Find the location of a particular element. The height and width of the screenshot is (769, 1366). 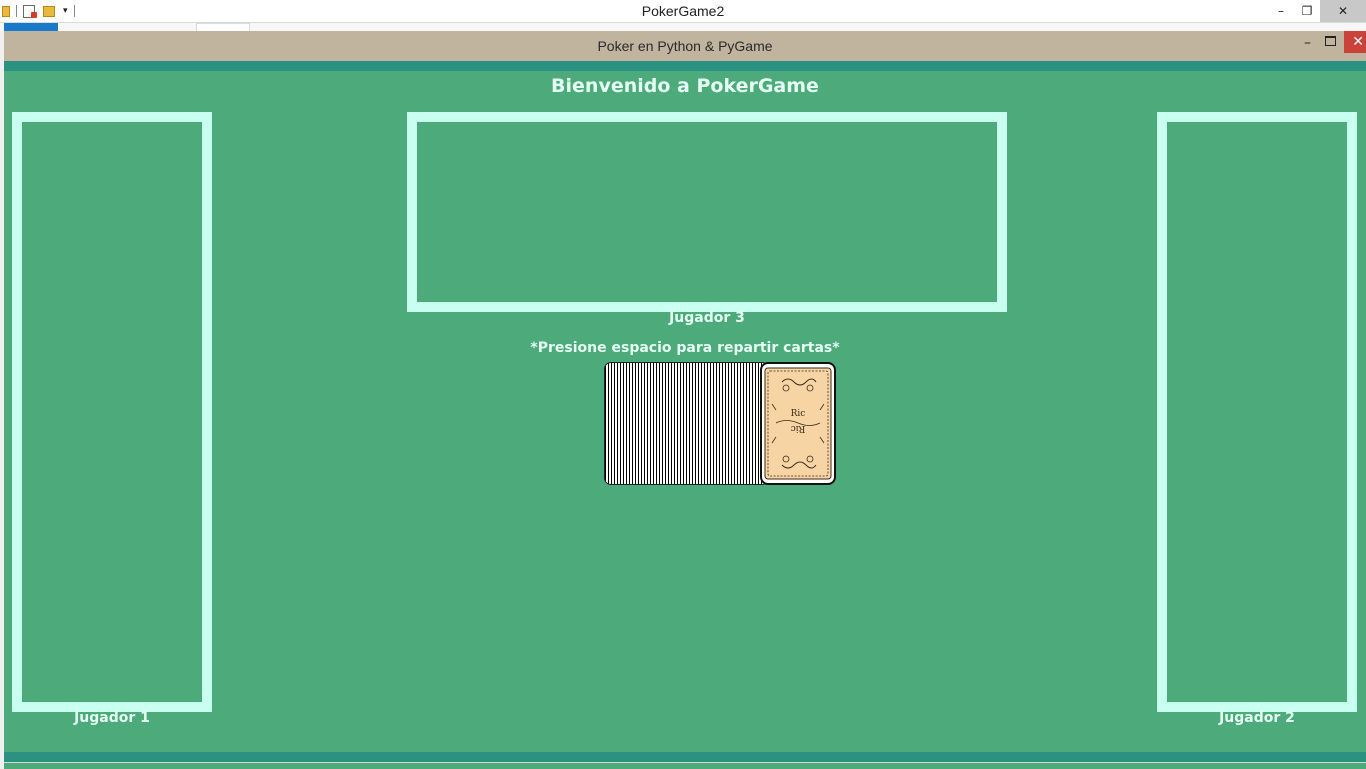

card-back-text-inverted: Ric is located at coordinates (798, 428).